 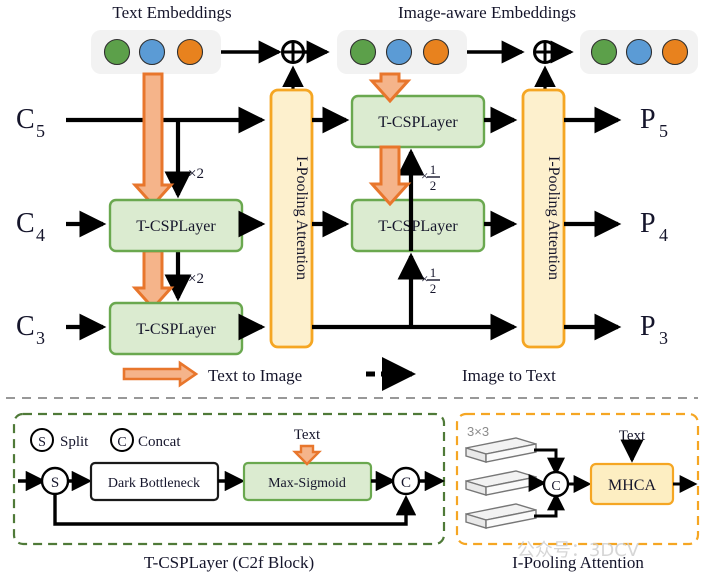 I want to click on output-embedding-chip, so click(x=639, y=52).